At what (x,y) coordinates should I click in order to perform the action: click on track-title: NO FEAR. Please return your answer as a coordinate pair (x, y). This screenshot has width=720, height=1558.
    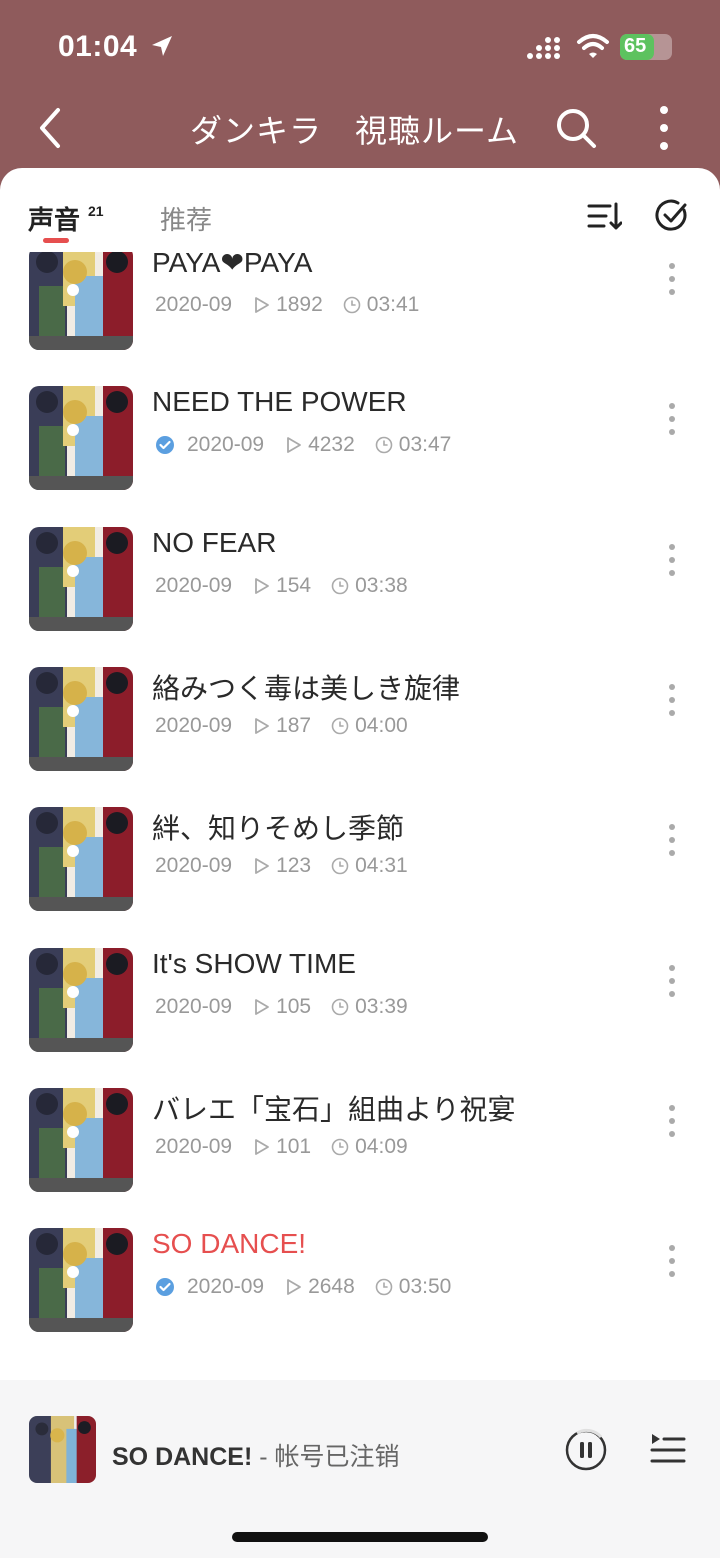
    Looking at the image, I should click on (214, 542).